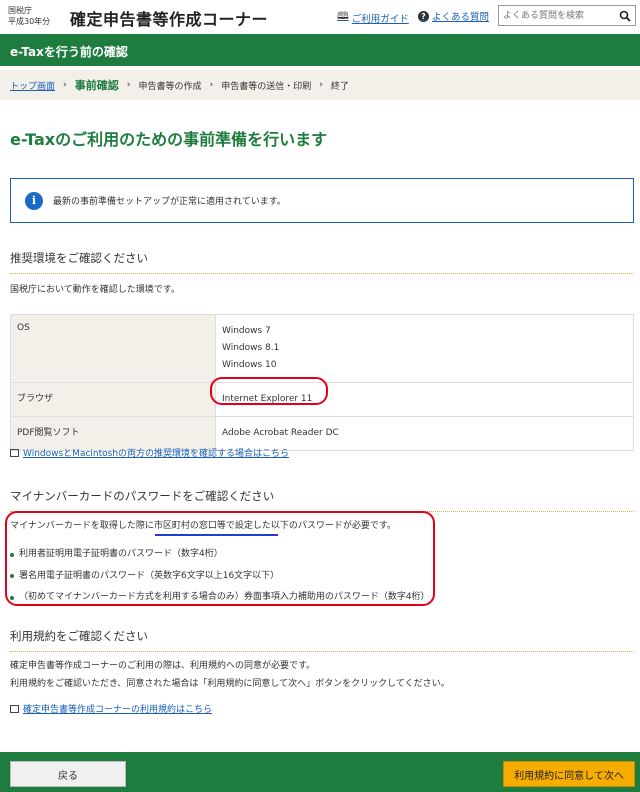  Describe the element at coordinates (32, 85) in the screenshot. I see `breadcrumb-top: トップ画面` at that location.